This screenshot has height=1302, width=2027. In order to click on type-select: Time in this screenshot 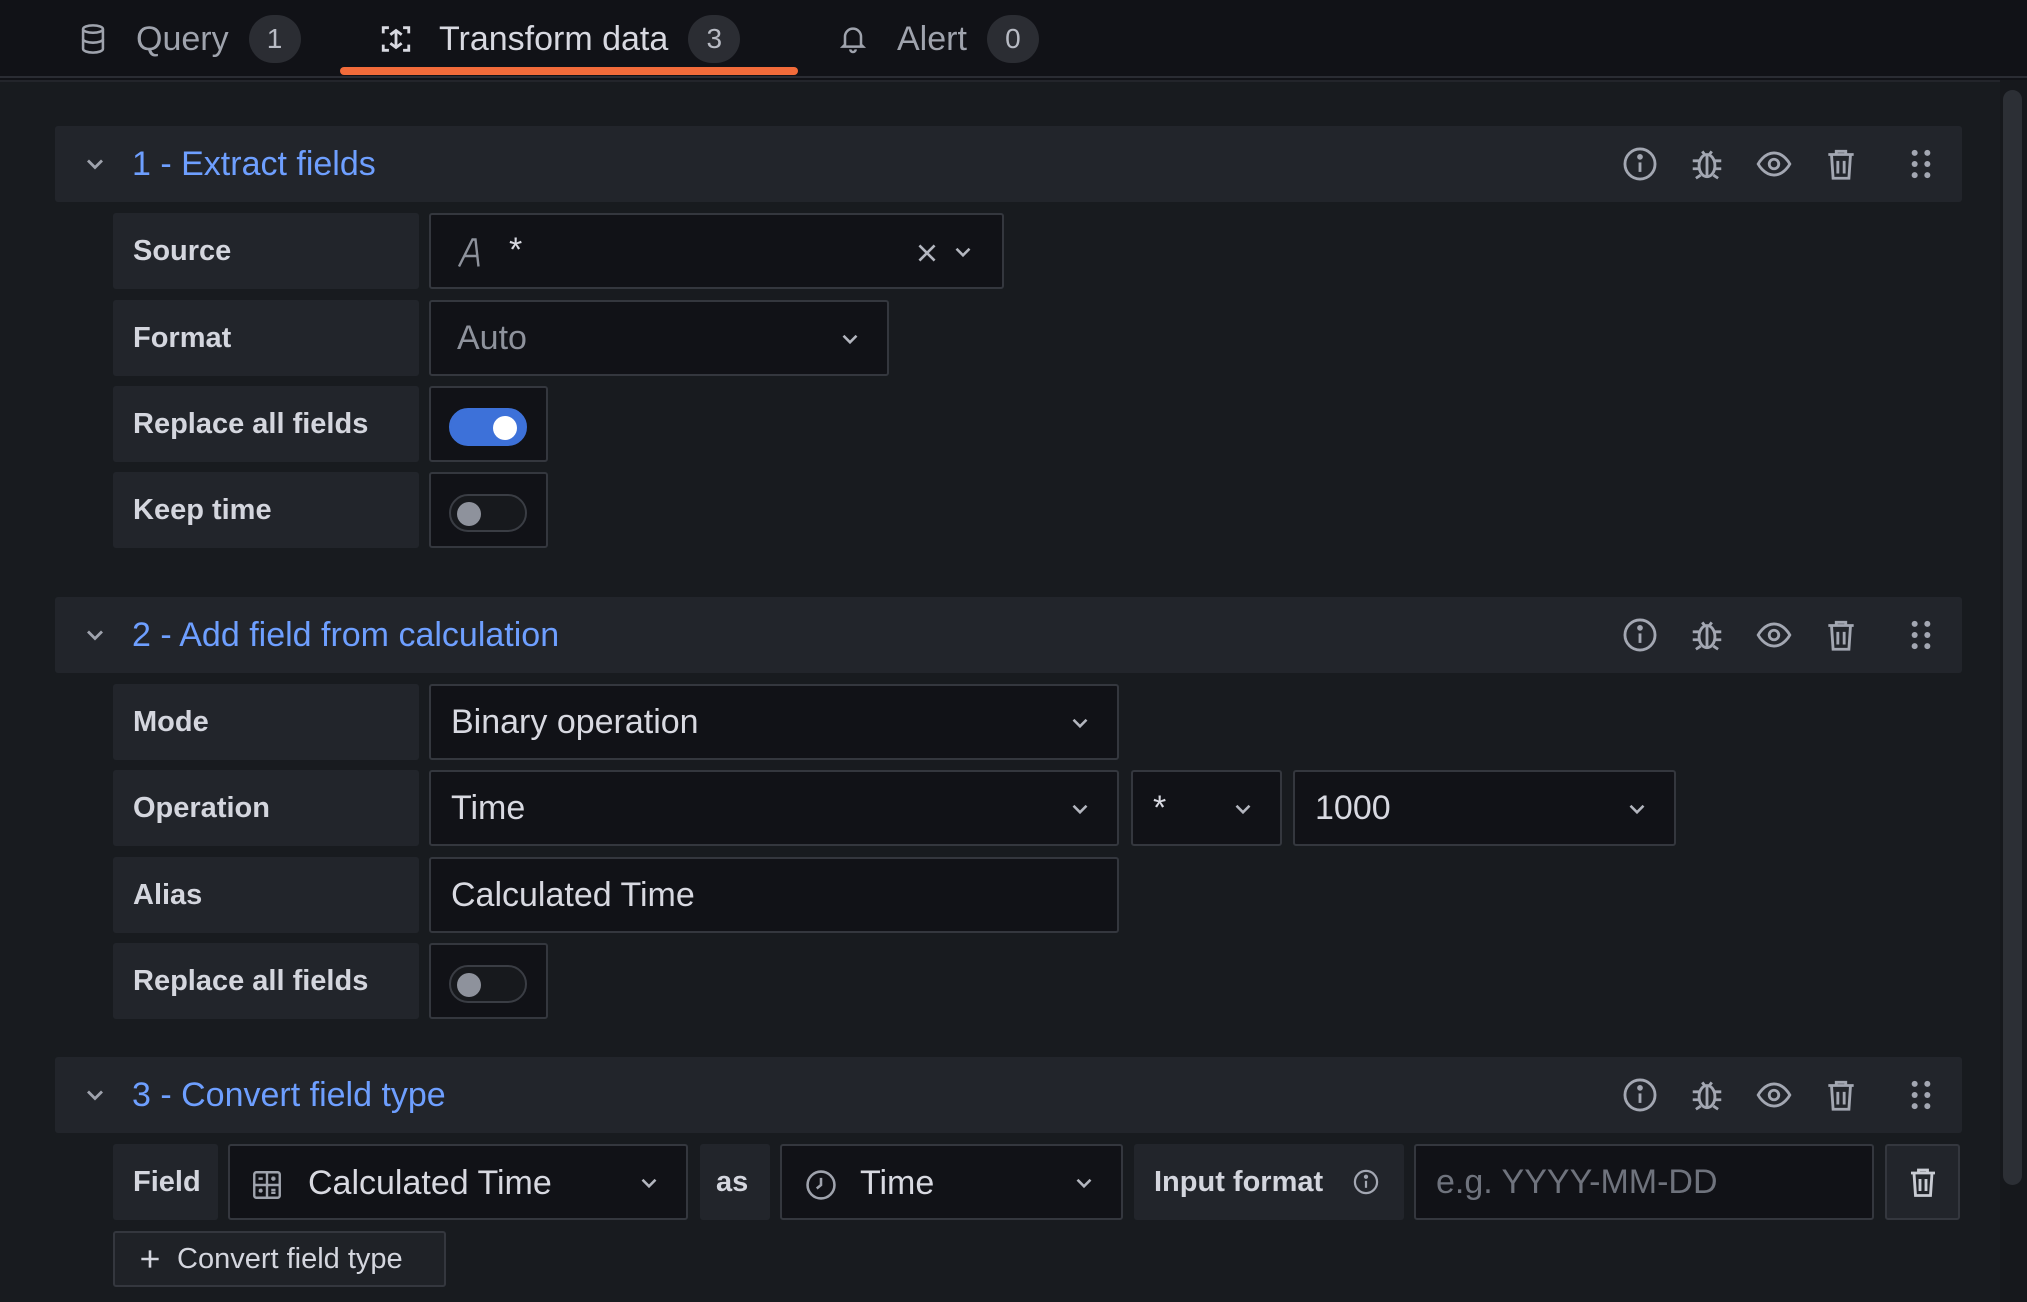, I will do `click(951, 1182)`.